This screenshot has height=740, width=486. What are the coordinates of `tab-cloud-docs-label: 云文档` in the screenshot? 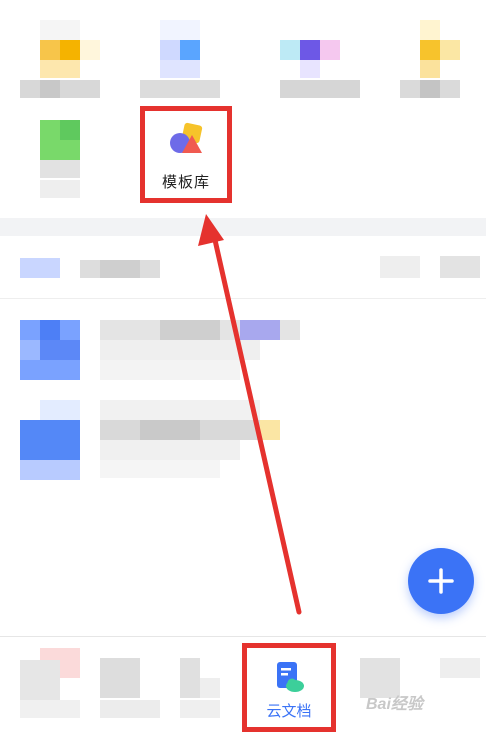 It's located at (289, 711).